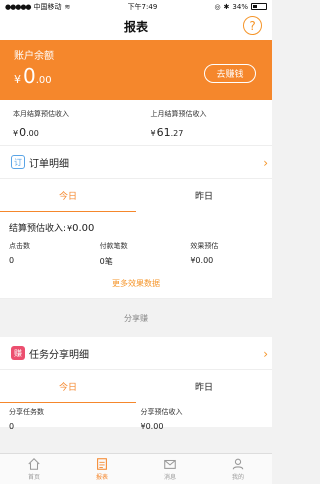 The width and height of the screenshot is (320, 484). I want to click on this-month-income-label: 本月结算预估收入, so click(41, 114).